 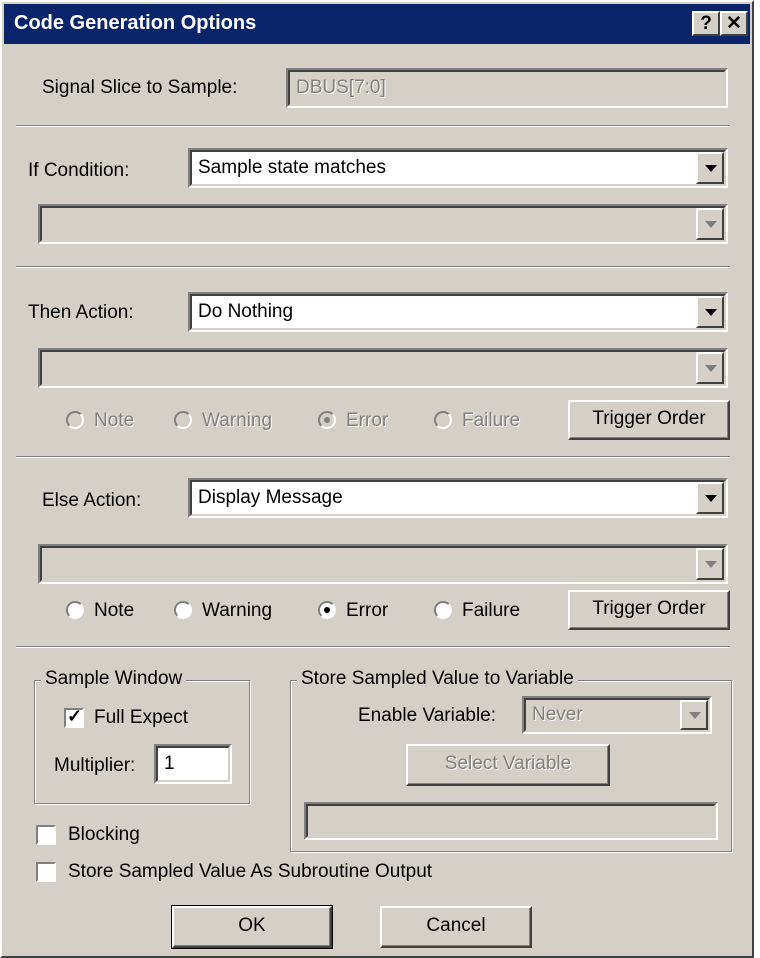 I want to click on else-radio-error, so click(x=327, y=610).